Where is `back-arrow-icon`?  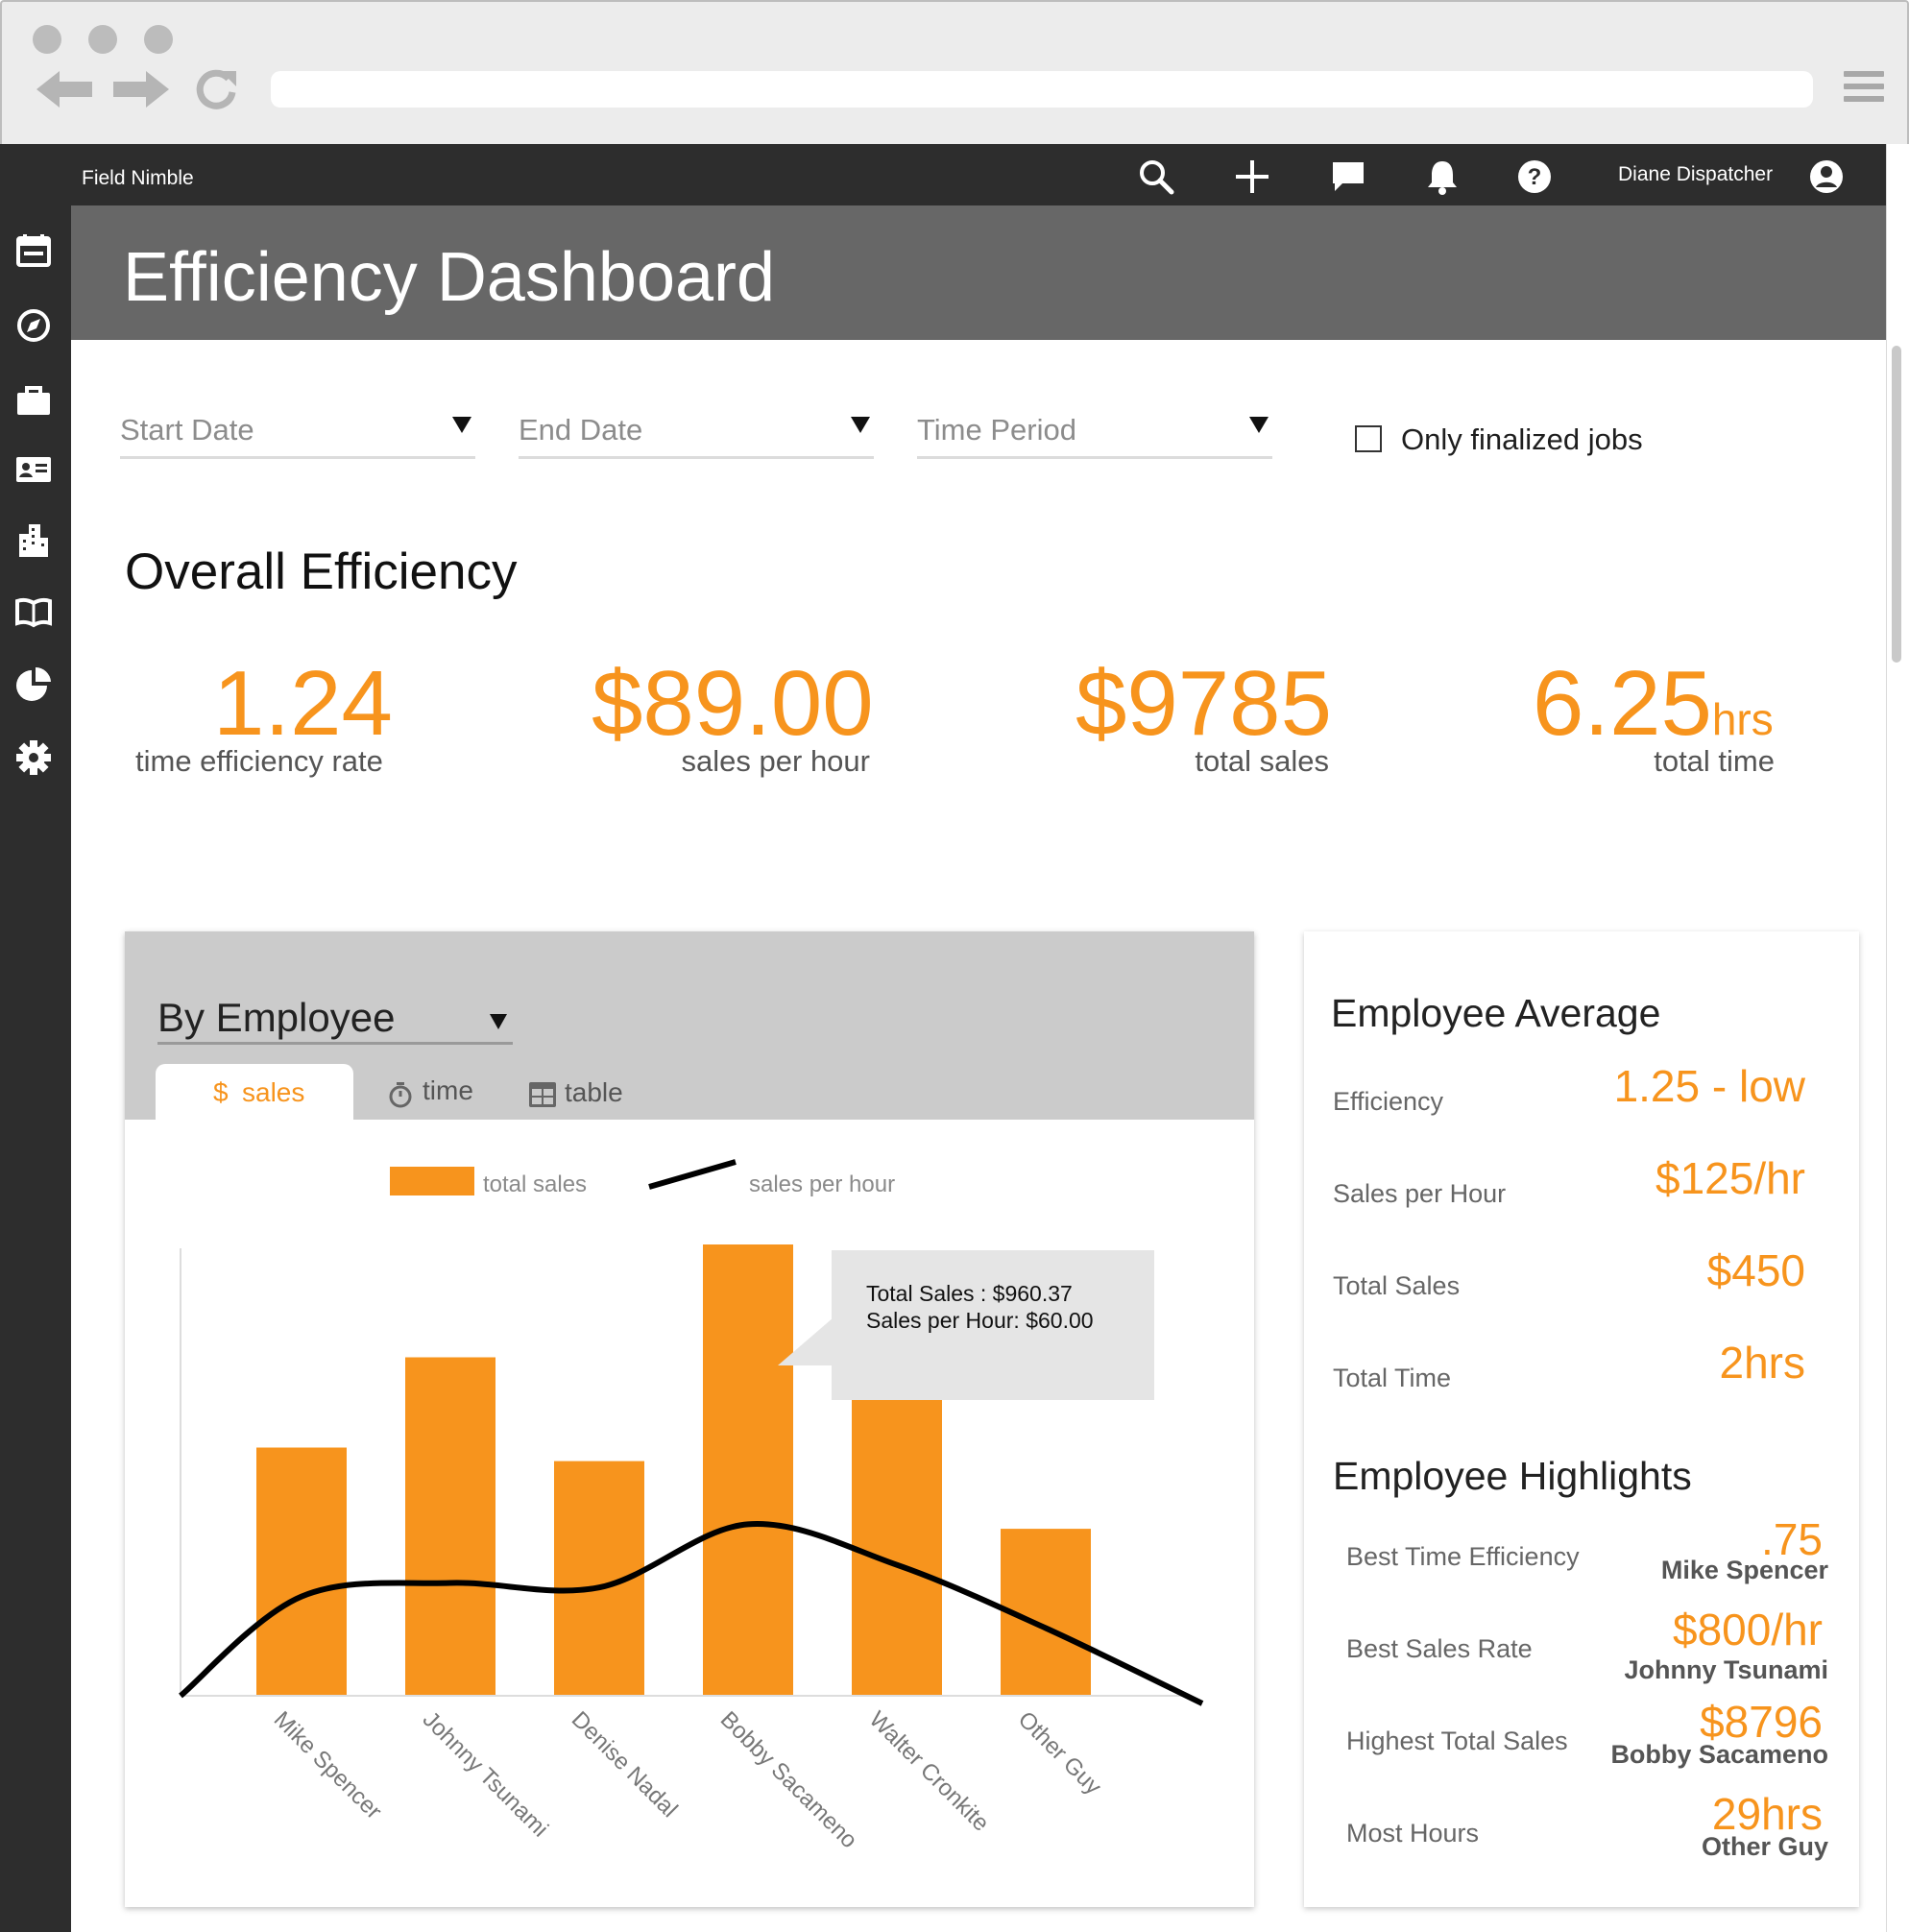
back-arrow-icon is located at coordinates (64, 89).